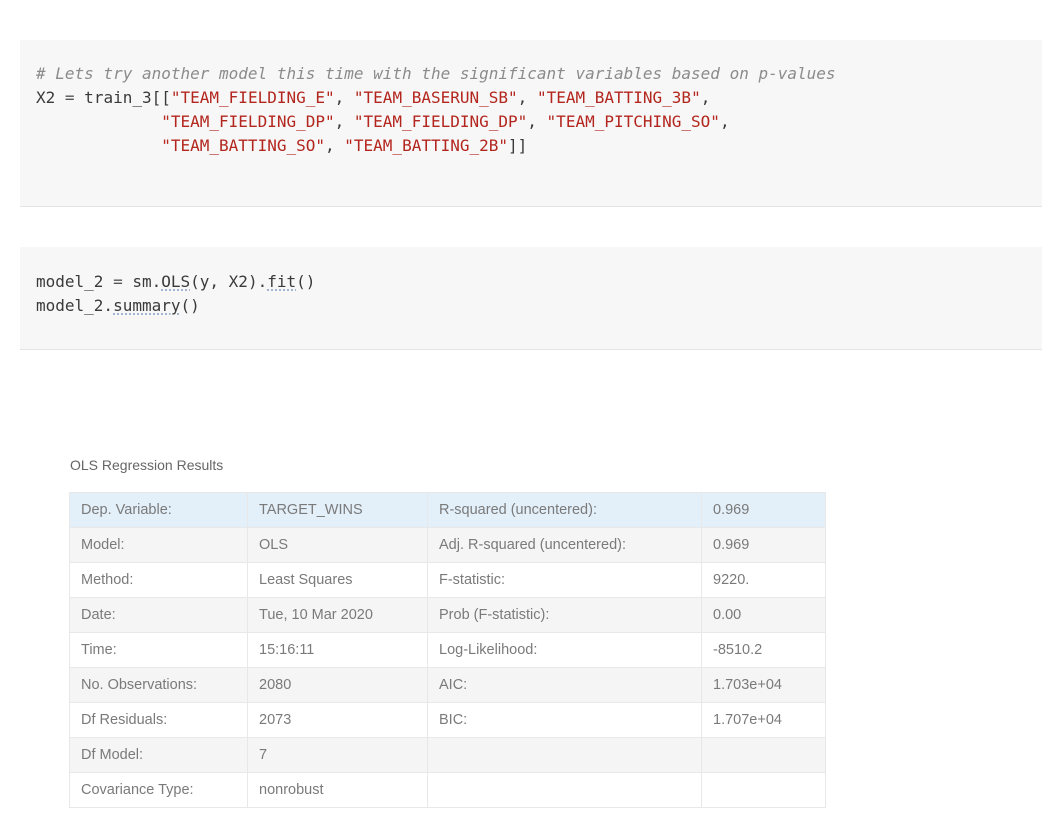  What do you see at coordinates (147, 305) in the screenshot?
I see `code-function: summary` at bounding box center [147, 305].